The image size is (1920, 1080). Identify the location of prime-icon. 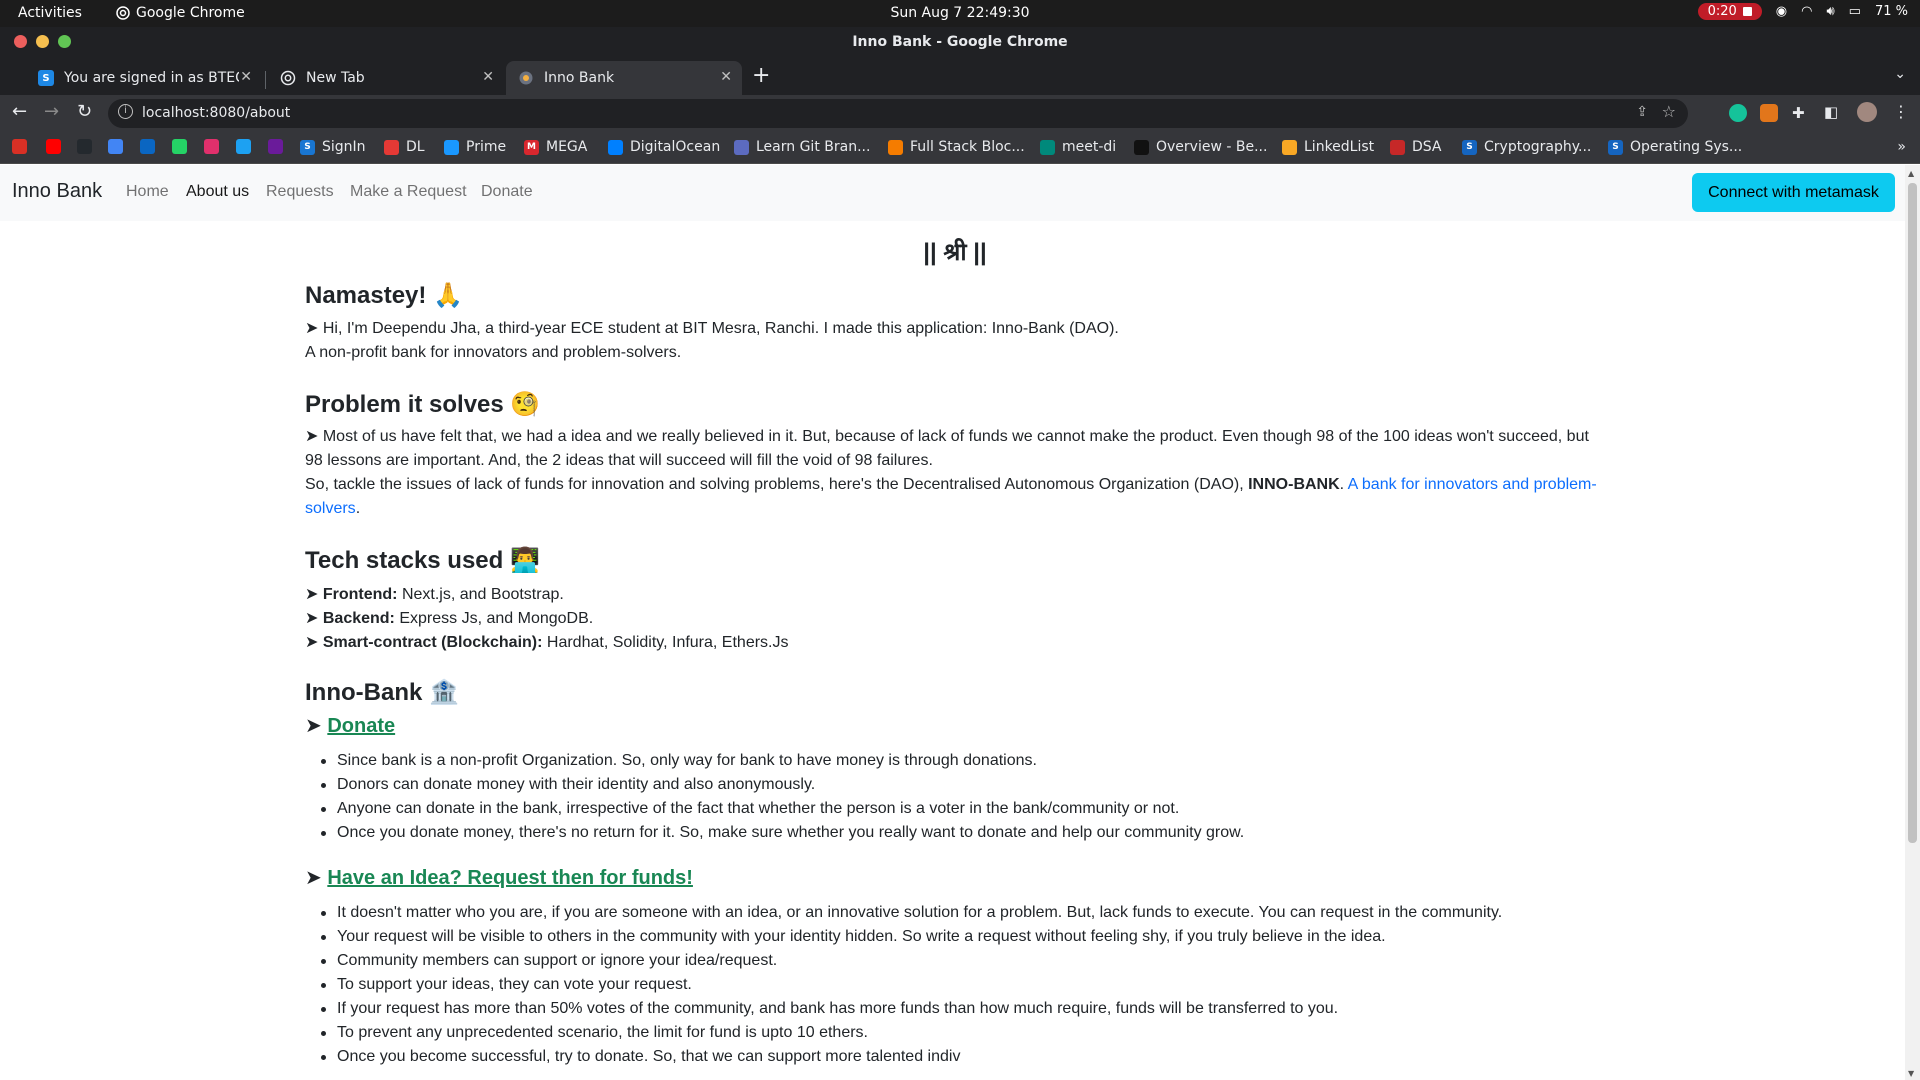
(451, 147).